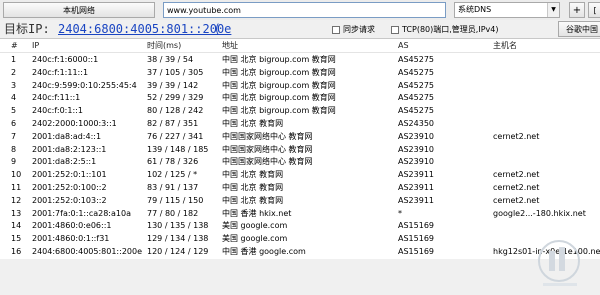 This screenshot has height=295, width=600. What do you see at coordinates (84, 85) in the screenshot?
I see `cell-ip: 240c:9:599:0:10:255:45:4` at bounding box center [84, 85].